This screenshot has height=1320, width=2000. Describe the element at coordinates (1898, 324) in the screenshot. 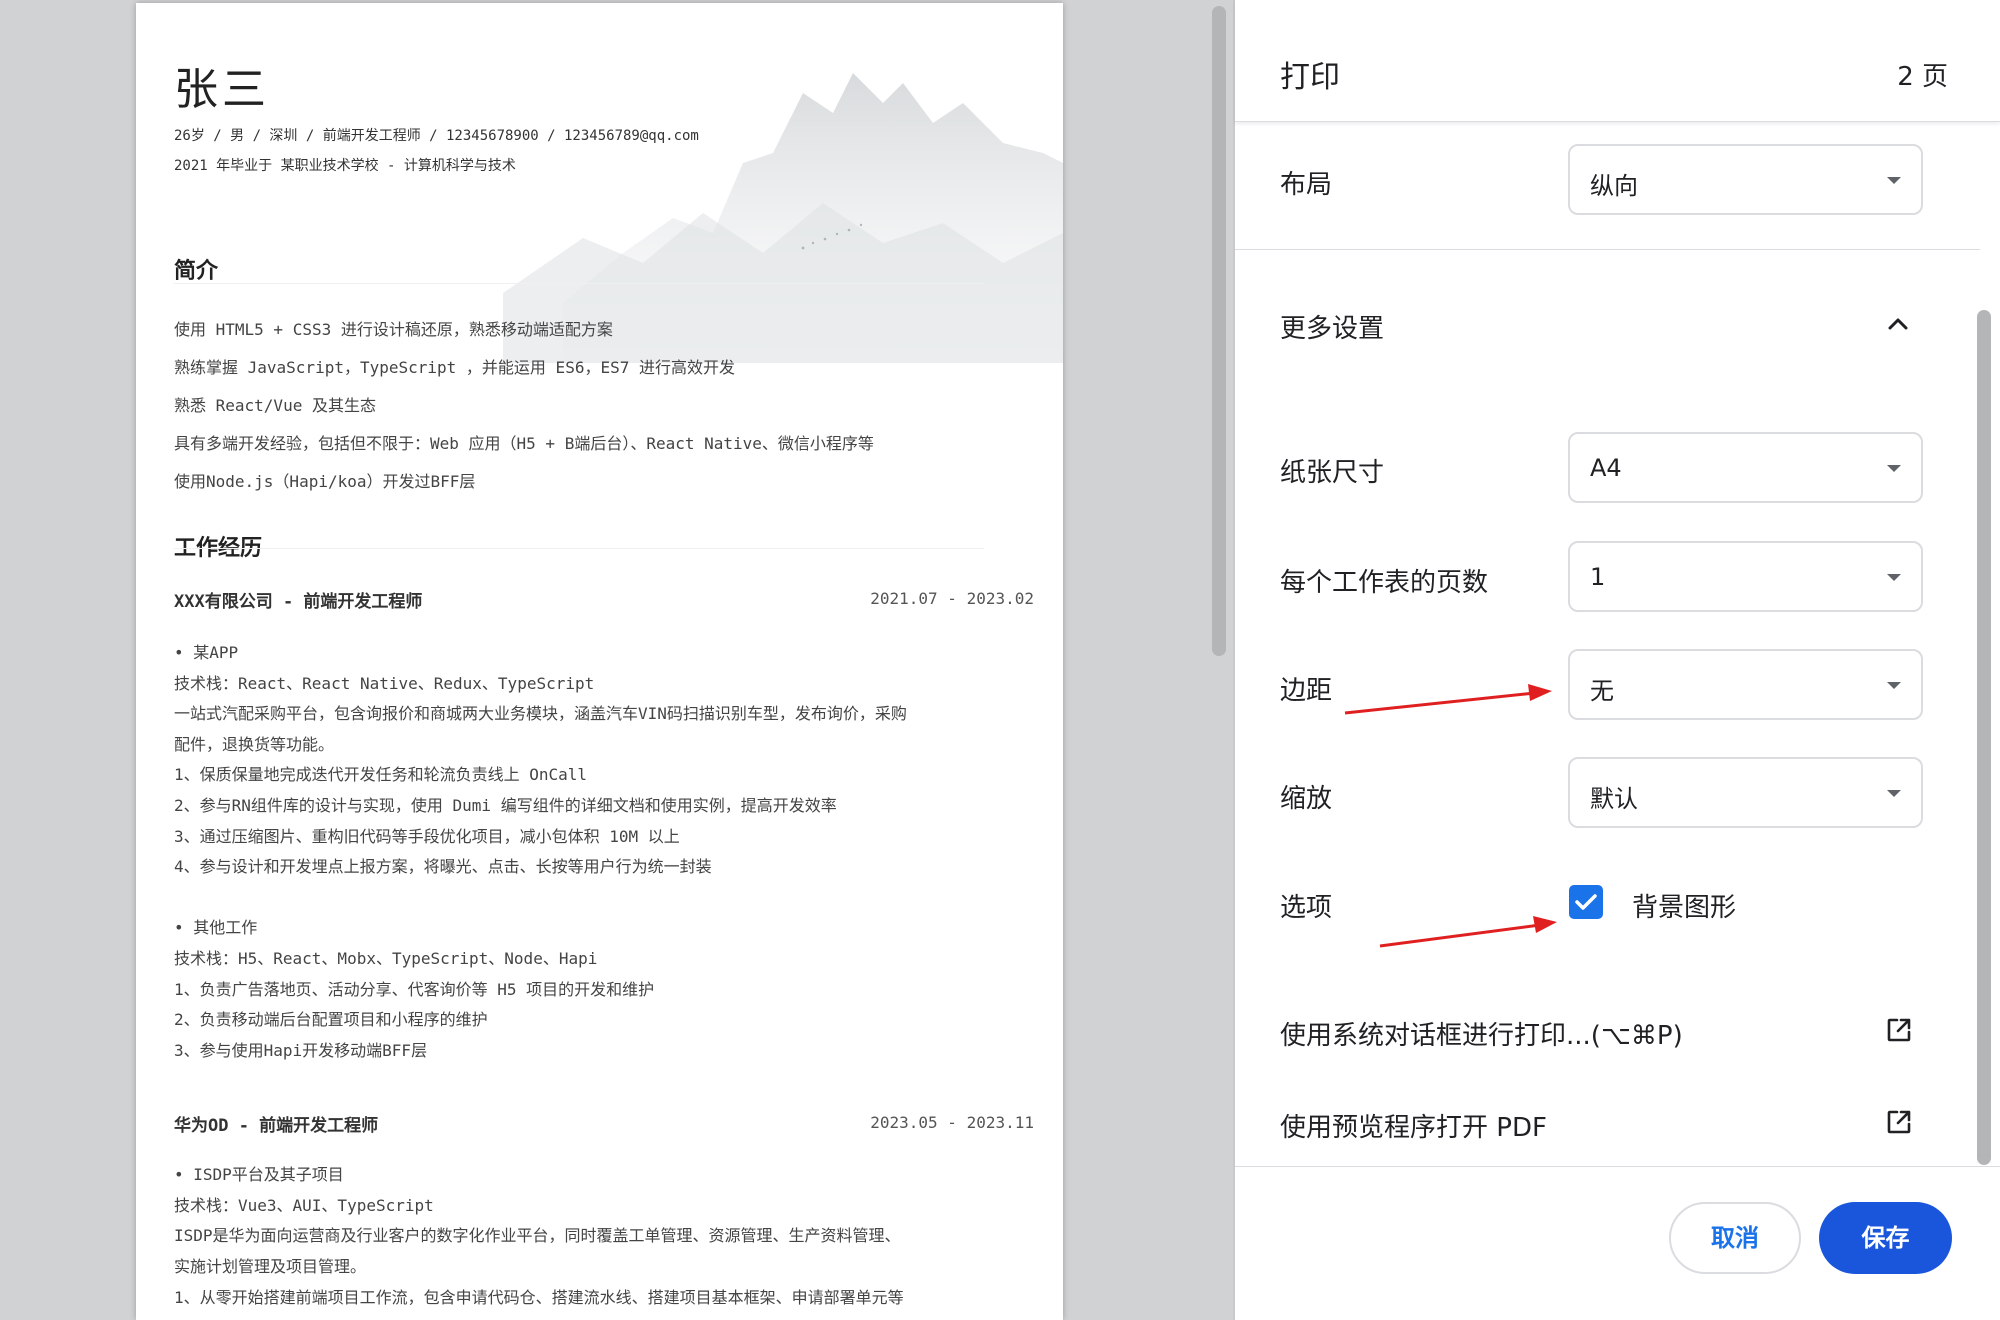

I see `chevron-up-icon` at that location.